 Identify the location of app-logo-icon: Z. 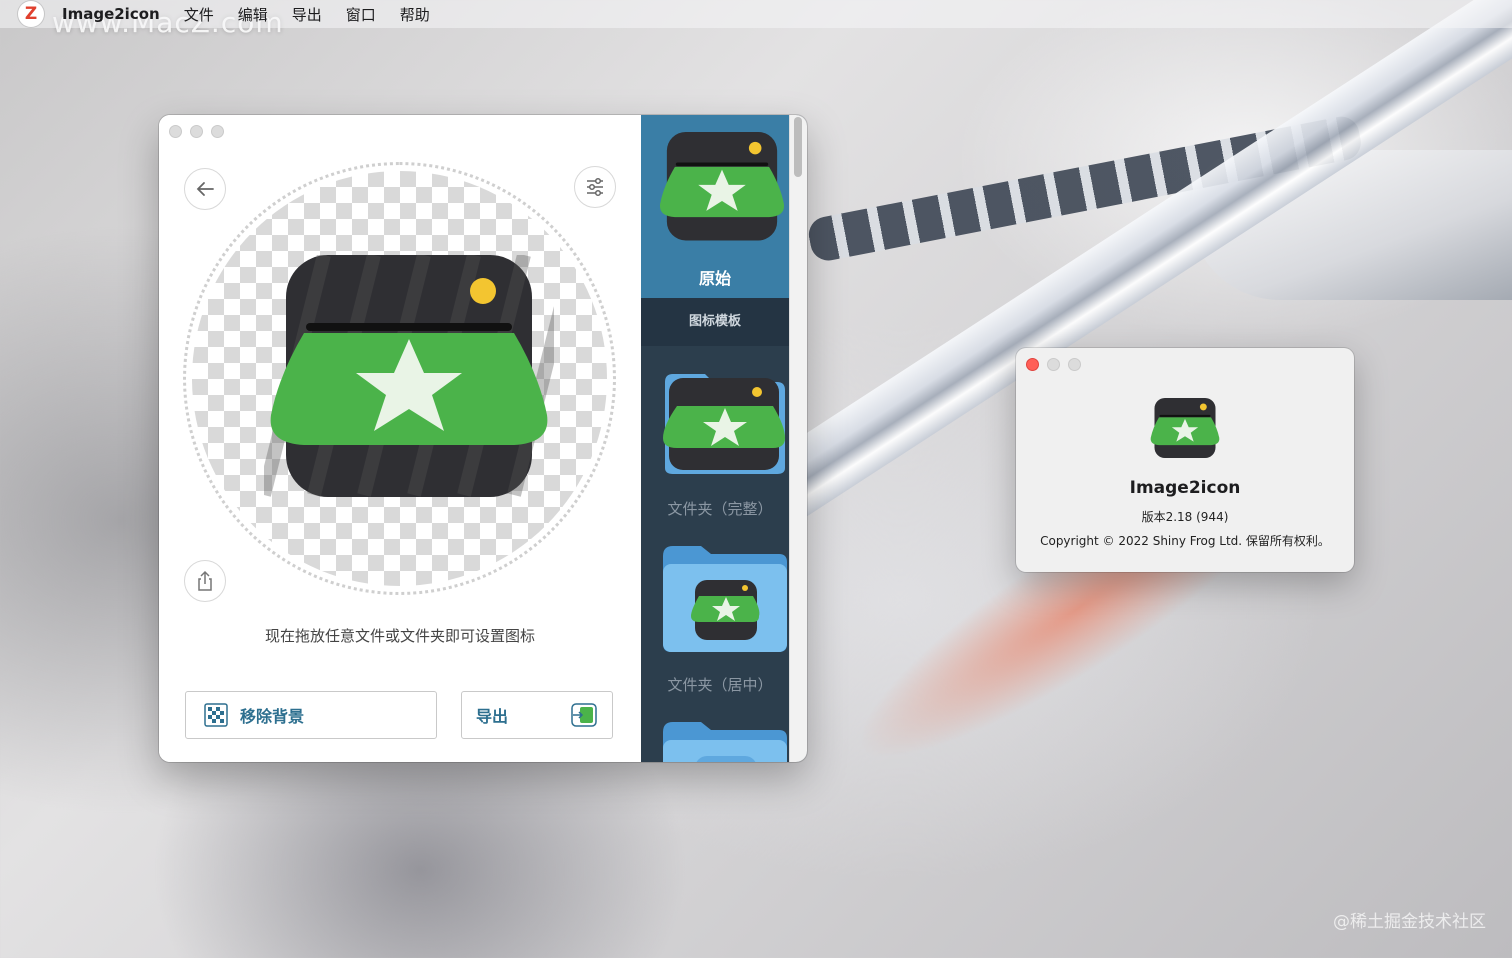
(31, 14).